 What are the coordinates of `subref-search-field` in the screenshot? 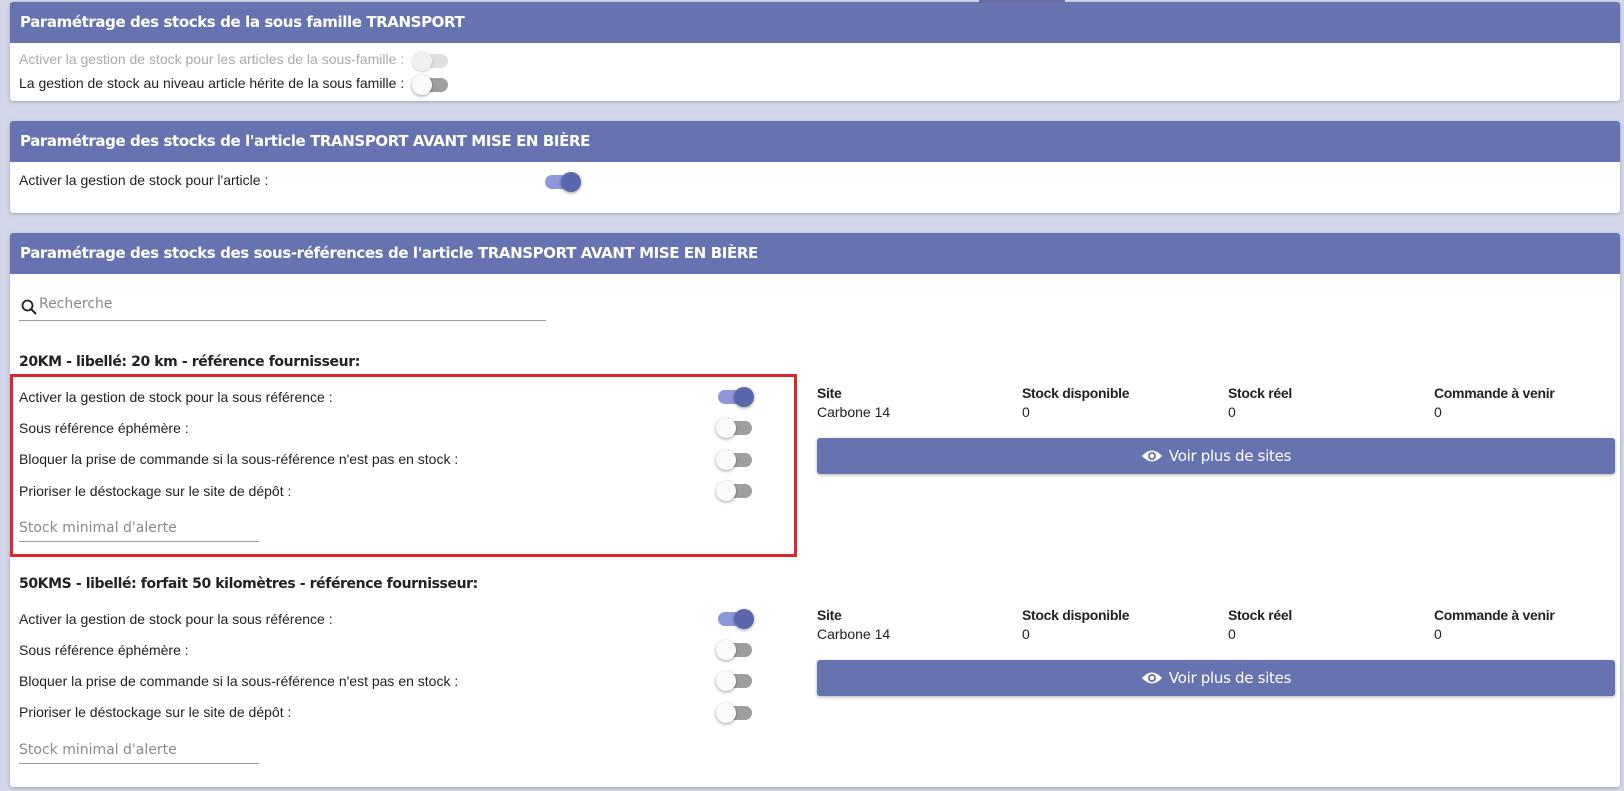 It's located at (282, 304).